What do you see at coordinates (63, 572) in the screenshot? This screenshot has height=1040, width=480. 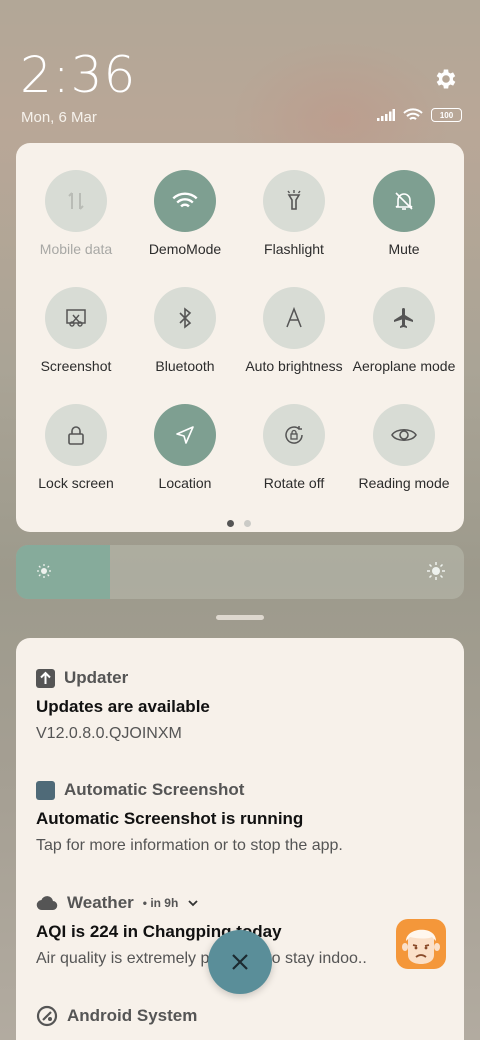 I see `brightness-fill` at bounding box center [63, 572].